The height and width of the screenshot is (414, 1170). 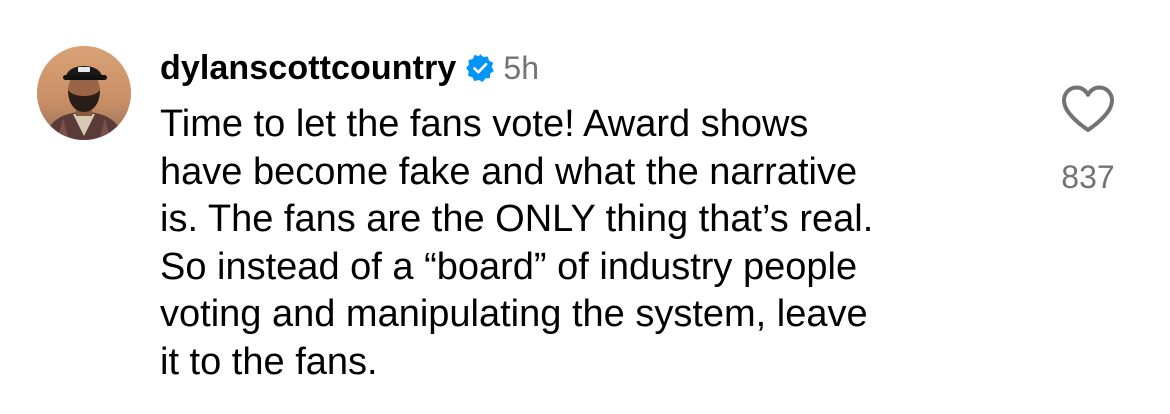 I want to click on avatar-image, so click(x=84, y=93).